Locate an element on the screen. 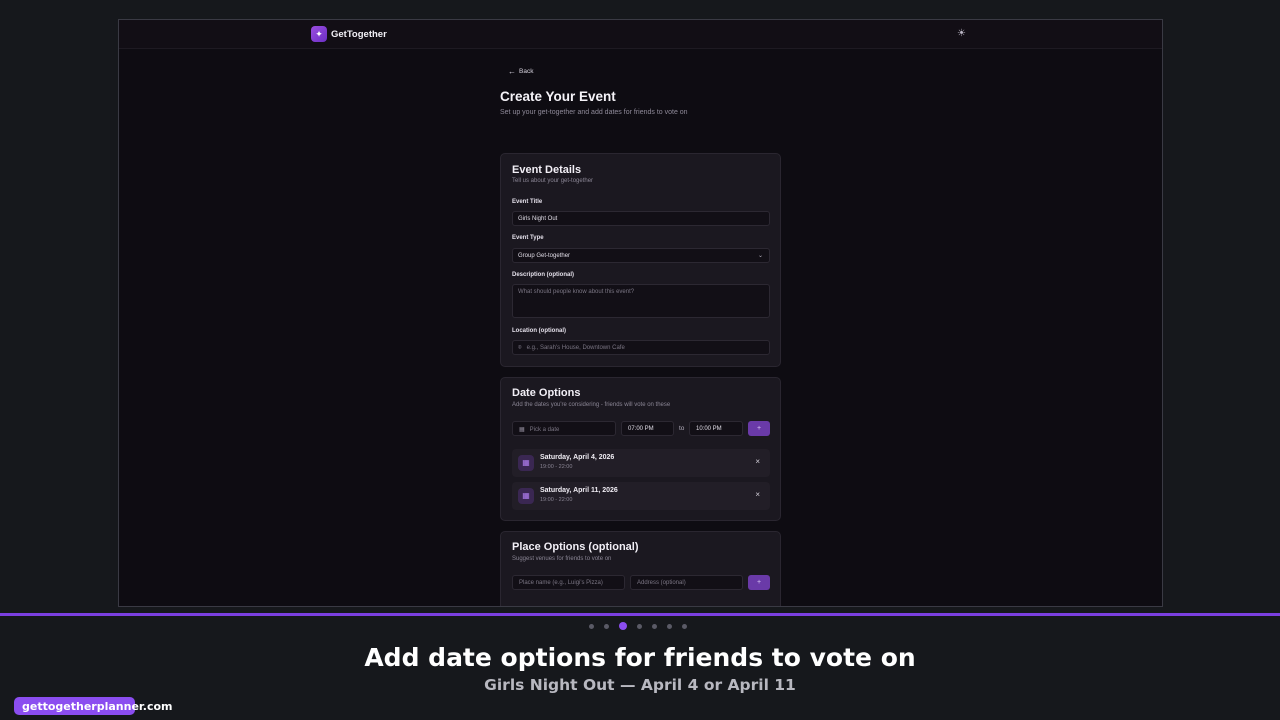 This screenshot has height=720, width=1280. url-badge: gettogetherplanner.com is located at coordinates (93, 706).